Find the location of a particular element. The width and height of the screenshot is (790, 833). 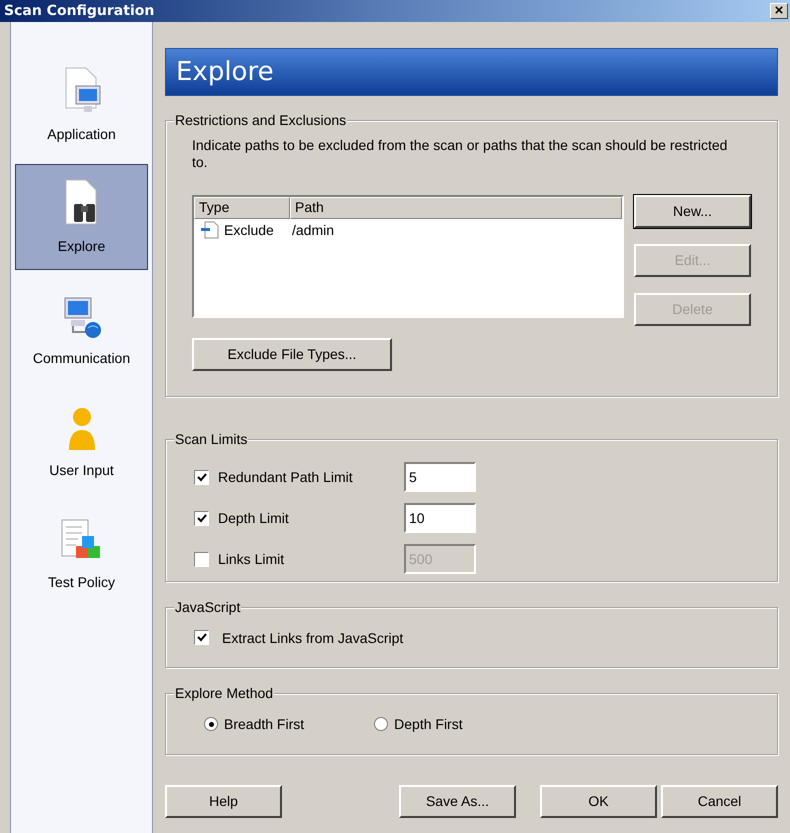

sidebar-item: Test Policy is located at coordinates (81, 553).